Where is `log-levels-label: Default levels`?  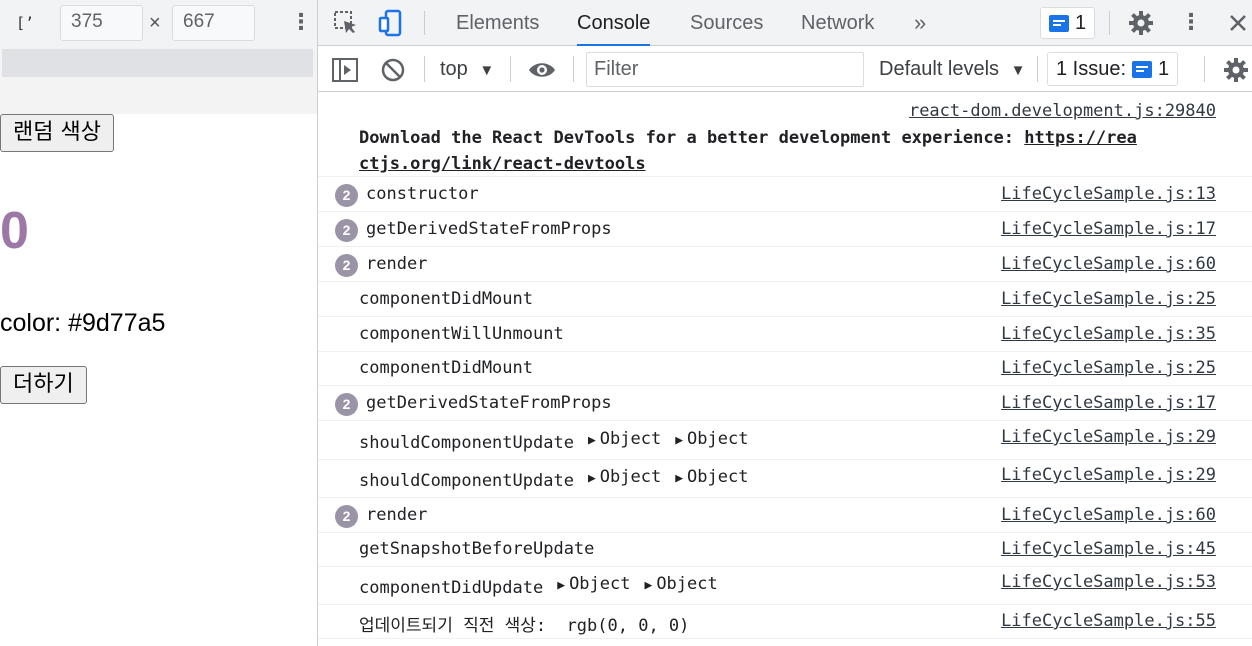
log-levels-label: Default levels is located at coordinates (939, 69).